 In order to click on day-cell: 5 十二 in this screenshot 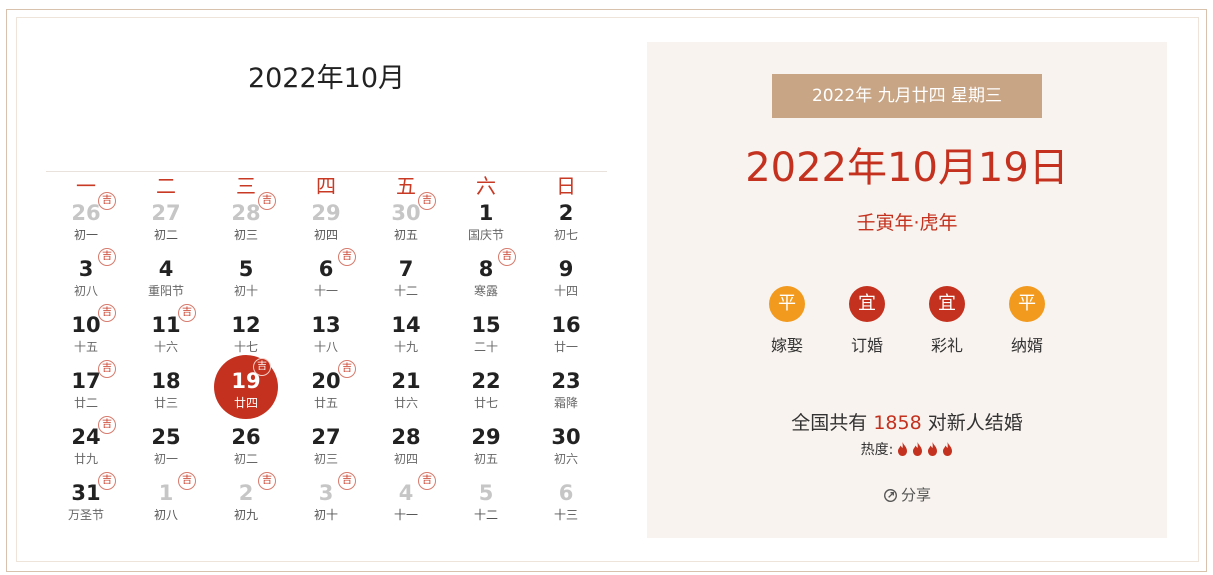, I will do `click(486, 509)`.